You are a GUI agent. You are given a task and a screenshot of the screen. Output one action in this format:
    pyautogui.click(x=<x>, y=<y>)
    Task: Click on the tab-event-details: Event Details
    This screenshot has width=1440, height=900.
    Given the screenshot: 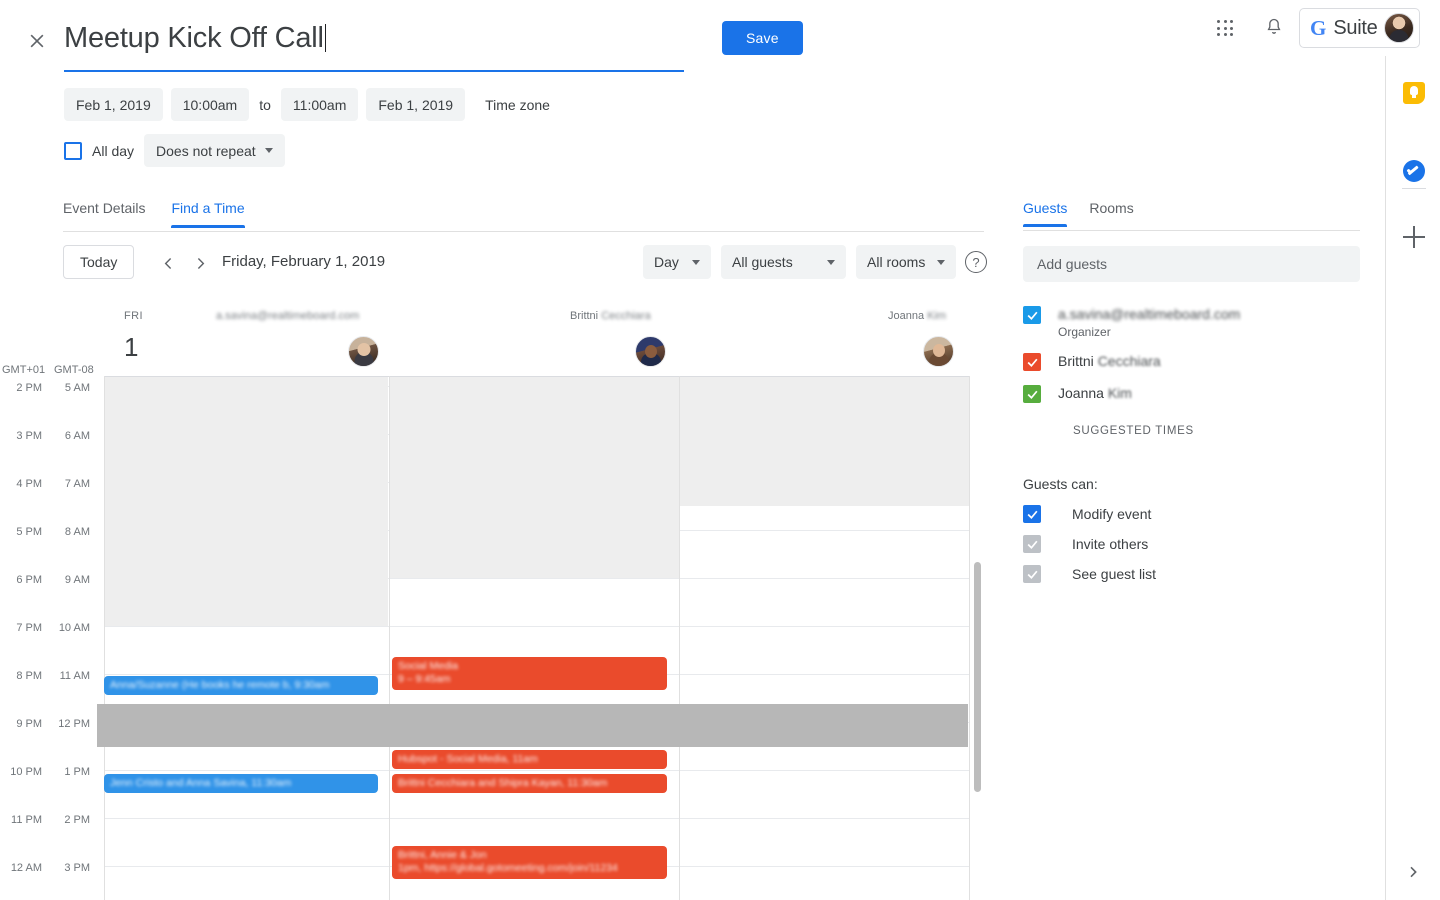 What is the action you would take?
    pyautogui.click(x=104, y=214)
    